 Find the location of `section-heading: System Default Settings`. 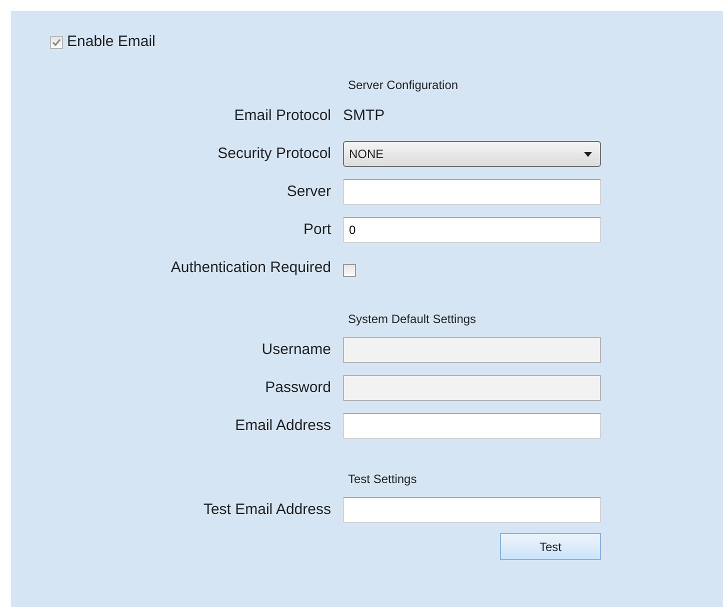

section-heading: System Default Settings is located at coordinates (413, 319).